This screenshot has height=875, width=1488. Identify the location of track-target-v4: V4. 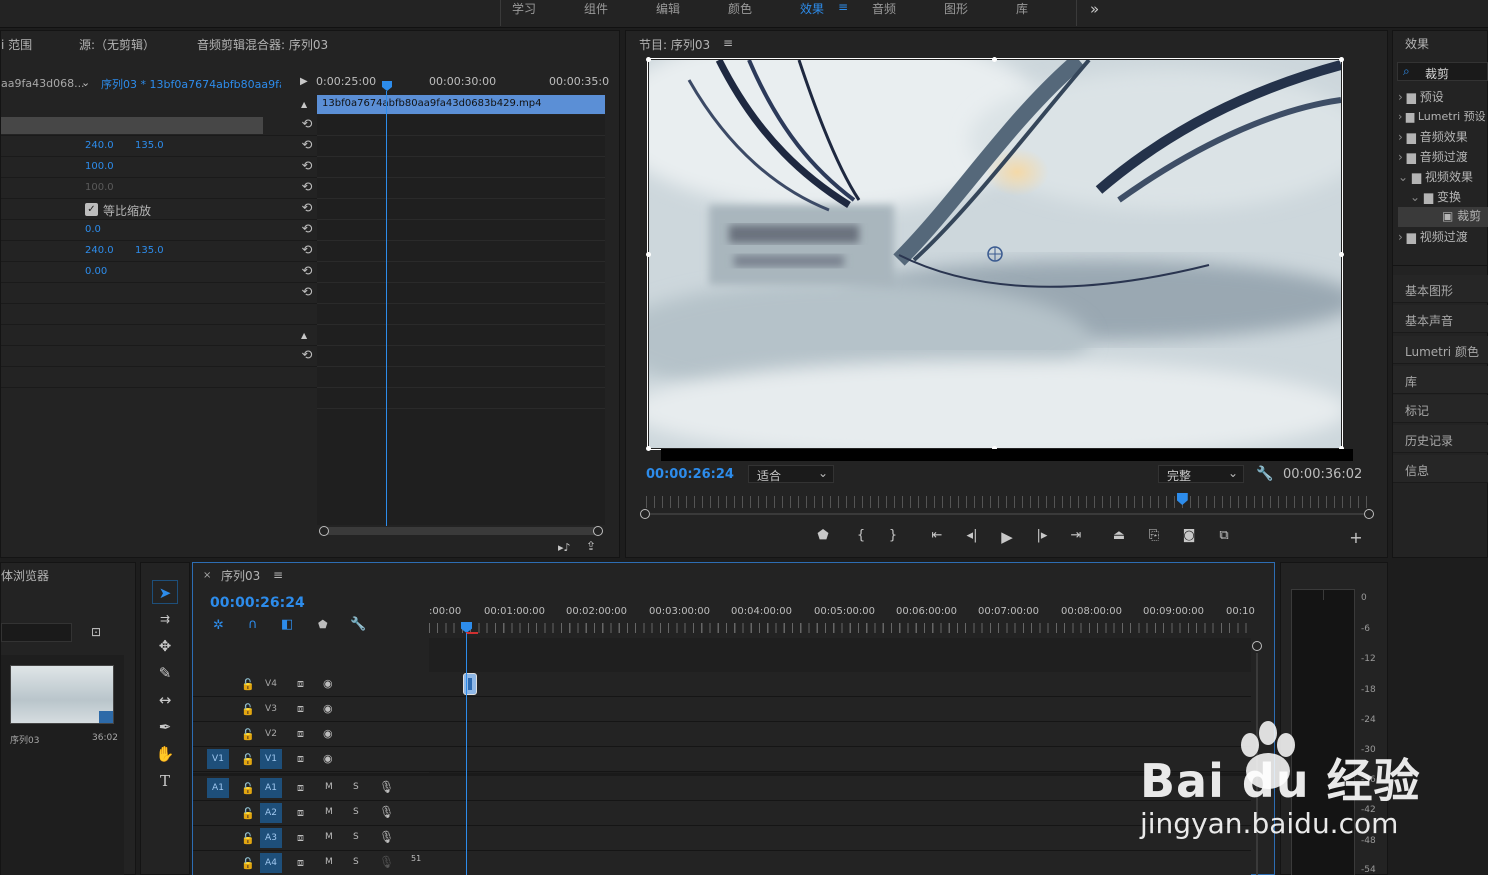
(271, 684).